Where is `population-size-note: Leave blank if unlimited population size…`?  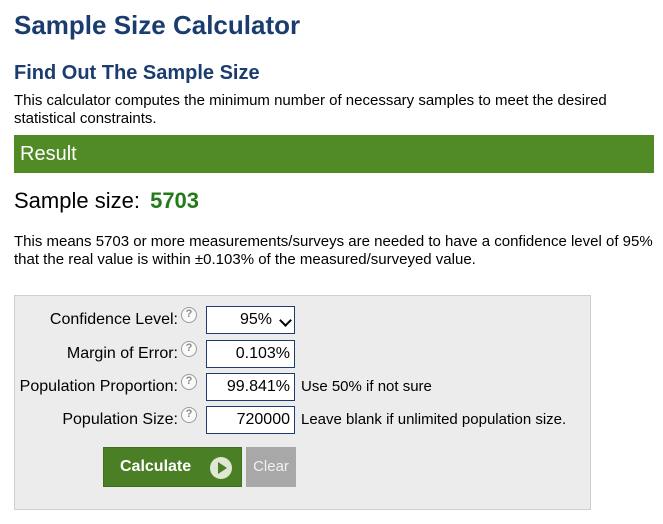 population-size-note: Leave blank if unlimited population size… is located at coordinates (434, 419).